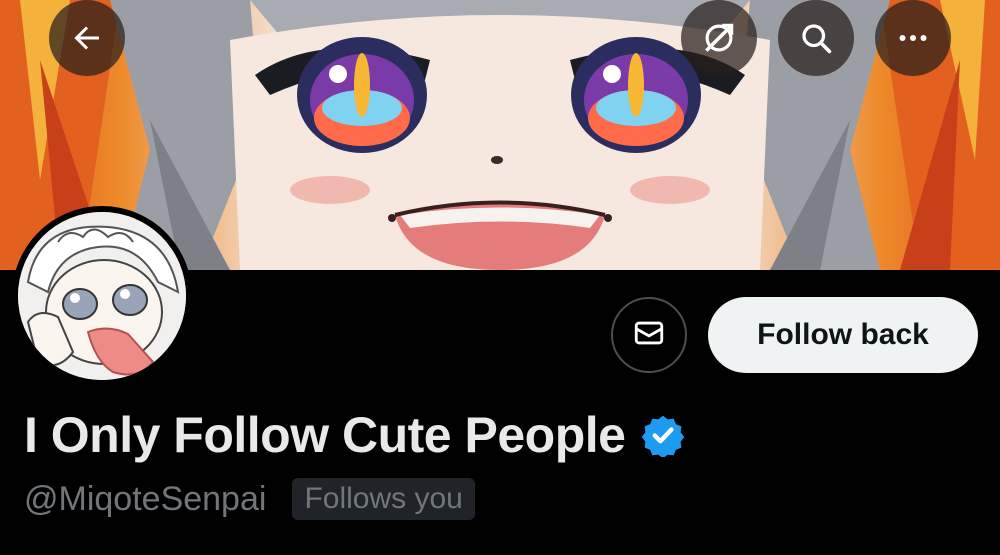  What do you see at coordinates (325, 435) in the screenshot?
I see `display-name: I Only Follow Cute People` at bounding box center [325, 435].